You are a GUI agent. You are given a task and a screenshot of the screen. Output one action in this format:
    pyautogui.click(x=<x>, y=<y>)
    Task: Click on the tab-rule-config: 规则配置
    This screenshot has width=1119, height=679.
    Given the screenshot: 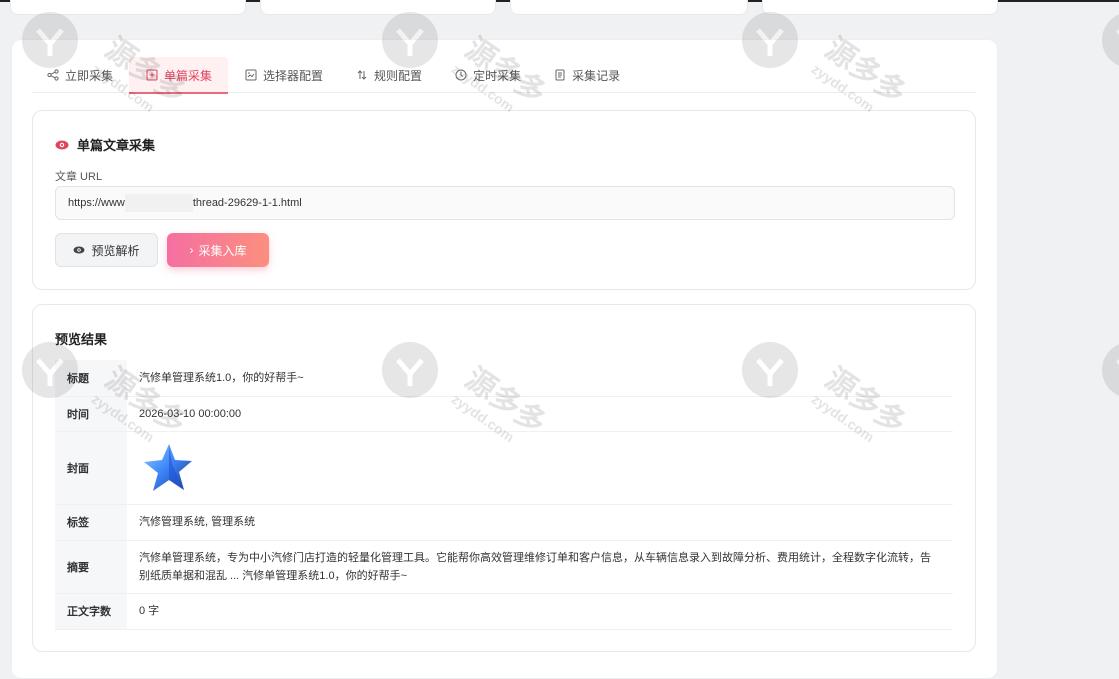 What is the action you would take?
    pyautogui.click(x=388, y=75)
    